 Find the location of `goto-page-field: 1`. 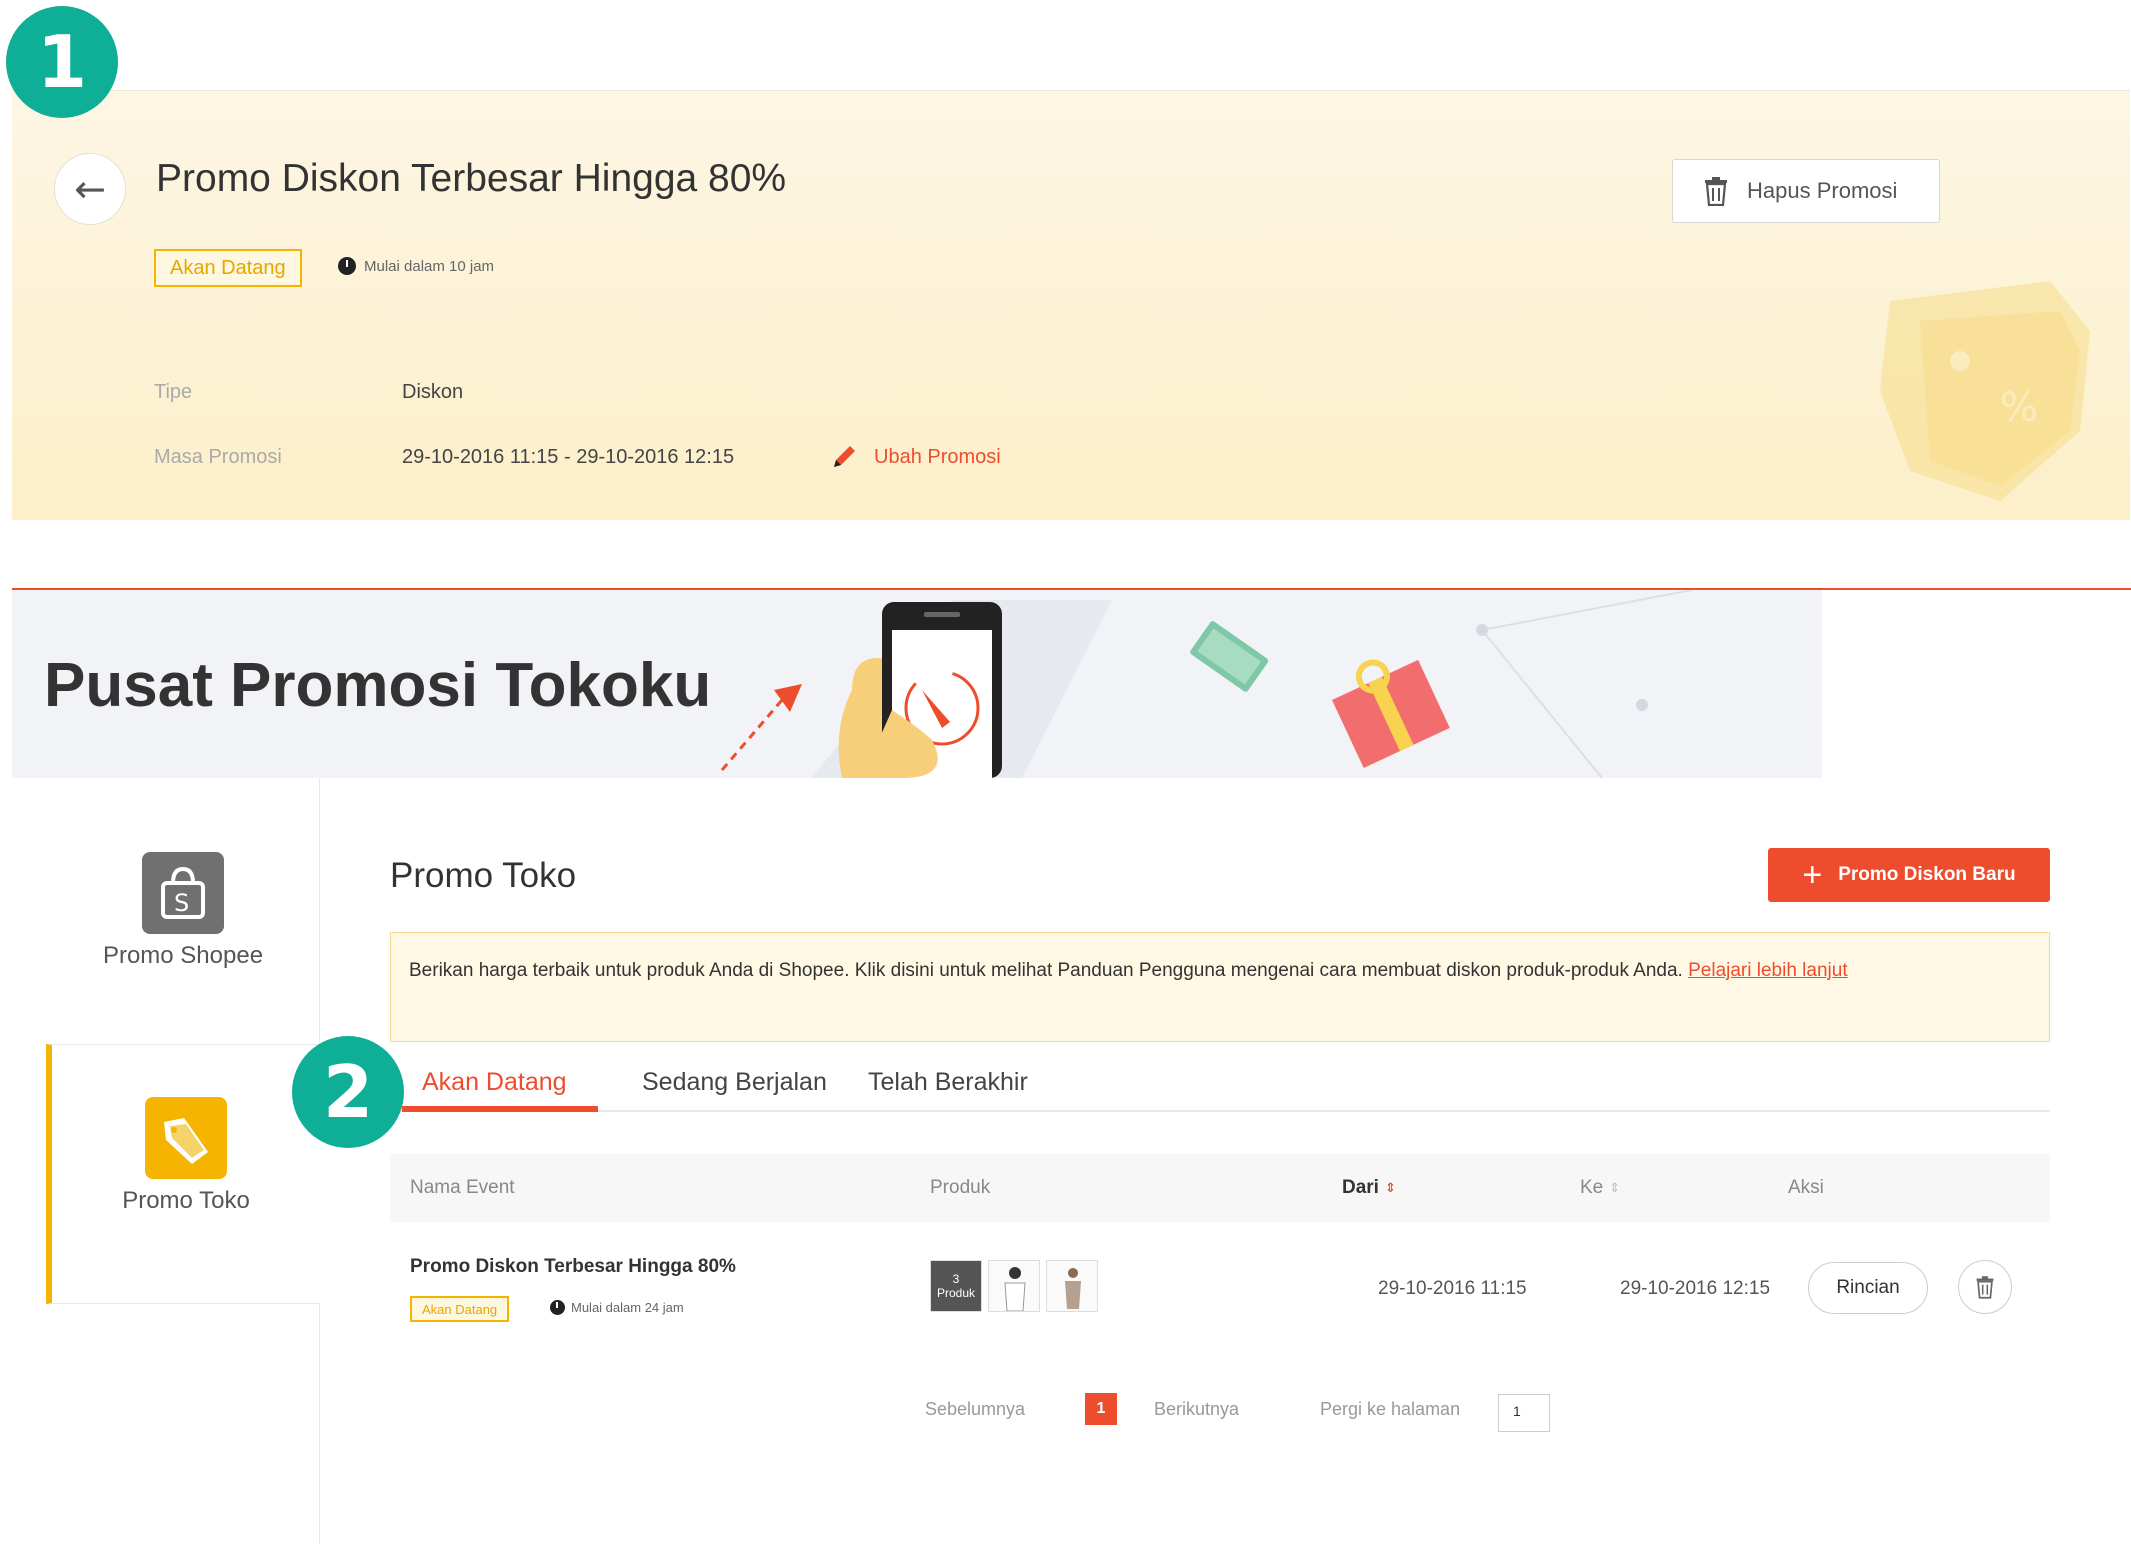

goto-page-field: 1 is located at coordinates (1524, 1413).